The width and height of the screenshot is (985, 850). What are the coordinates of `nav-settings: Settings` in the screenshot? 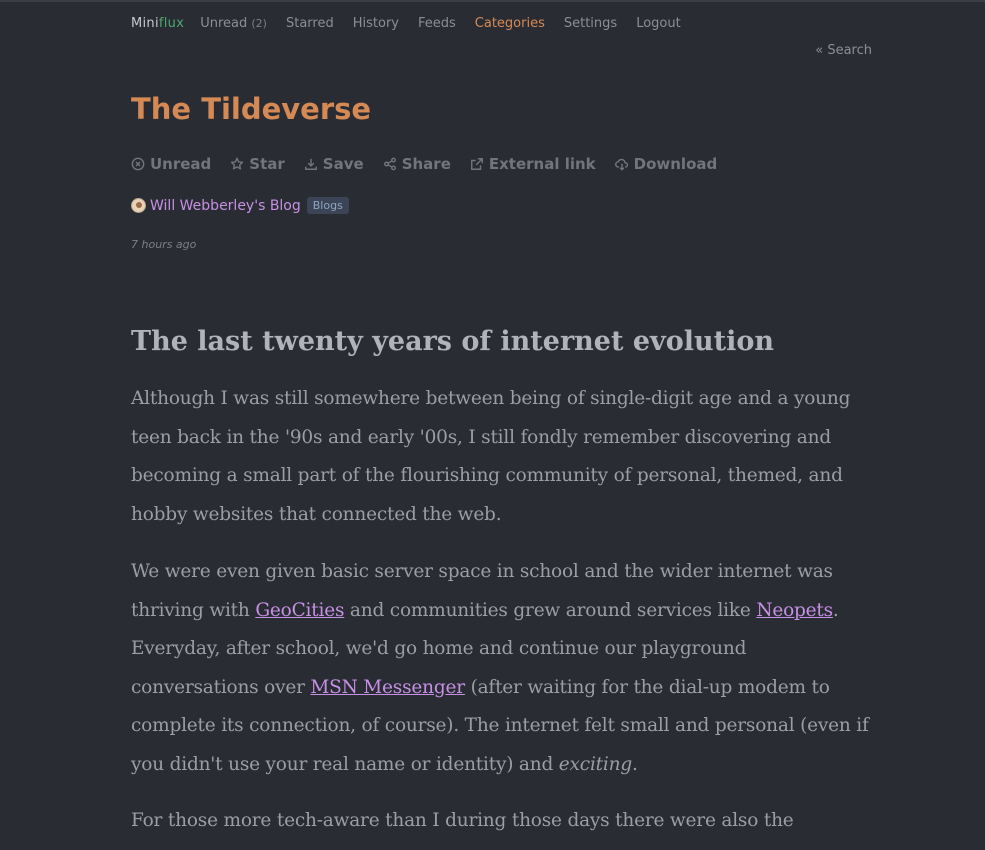 It's located at (590, 23).